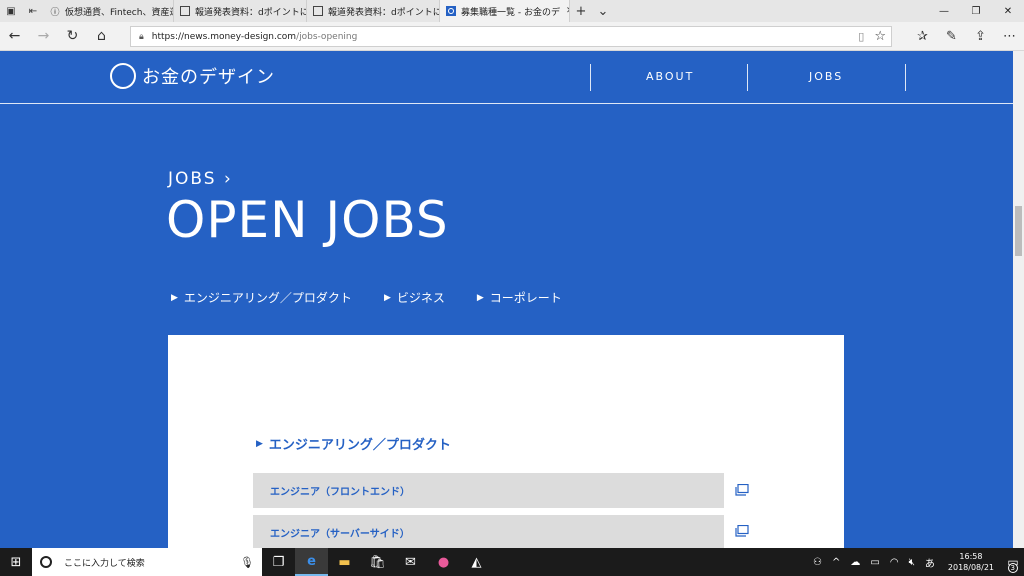 Image resolution: width=1024 pixels, height=576 pixels. I want to click on file-explorer-icon: ▬, so click(344, 562).